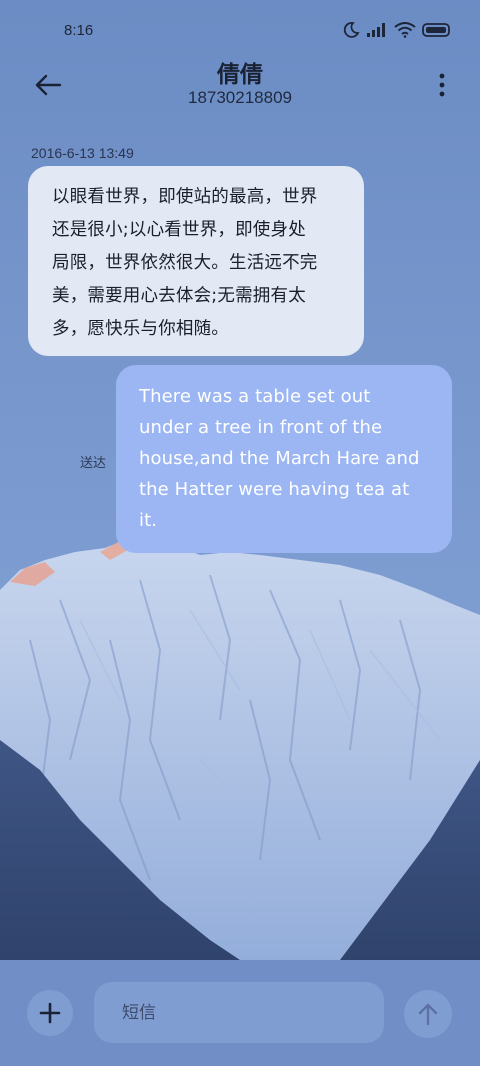 The height and width of the screenshot is (1066, 480). I want to click on more-options-button, so click(442, 85).